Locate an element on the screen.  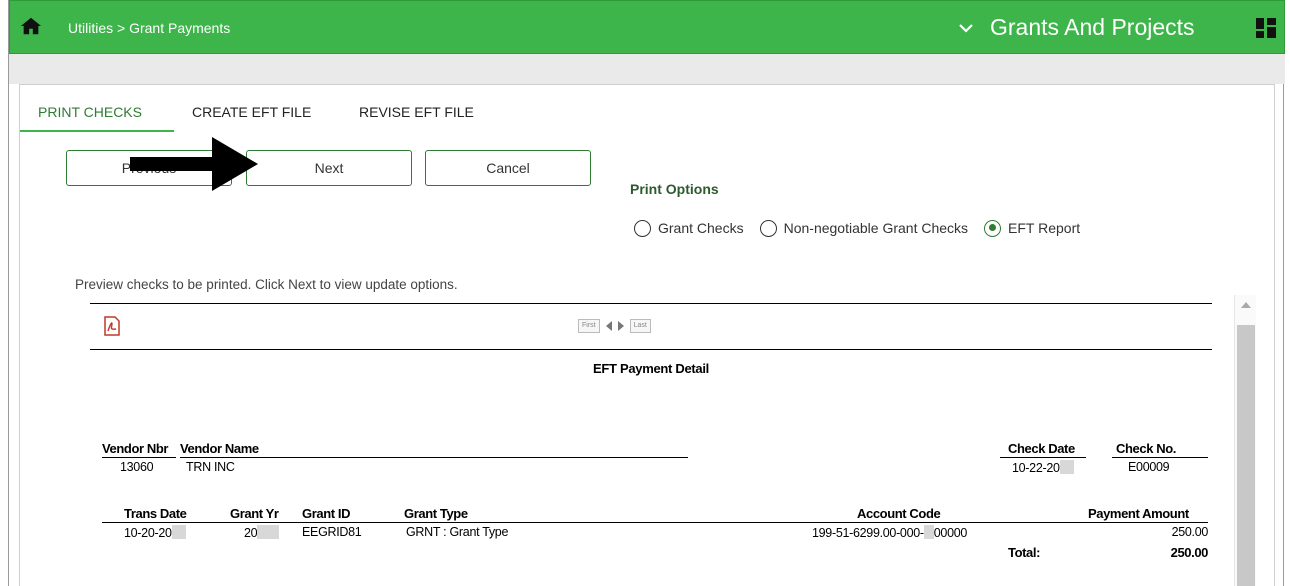
grant-yr-value: 20 is located at coordinates (262, 532).